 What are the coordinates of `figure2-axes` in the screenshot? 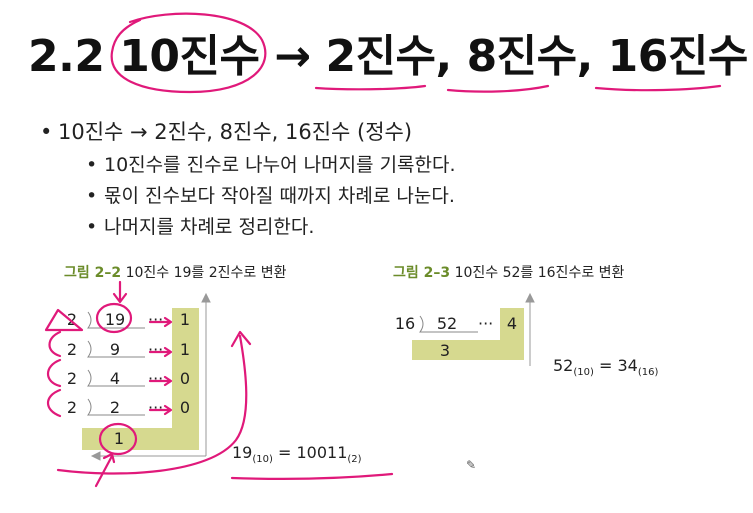 It's located at (530, 329).